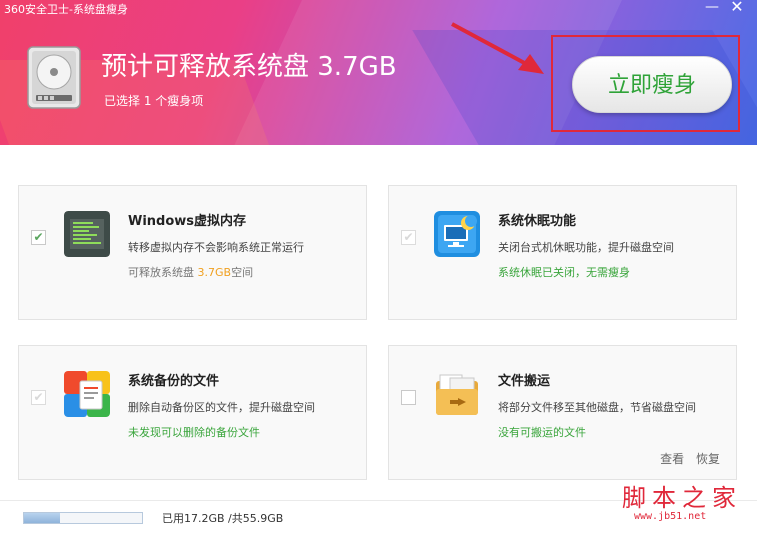 The width and height of the screenshot is (757, 534). Describe the element at coordinates (87, 394) in the screenshot. I see `backup-files-icon` at that location.